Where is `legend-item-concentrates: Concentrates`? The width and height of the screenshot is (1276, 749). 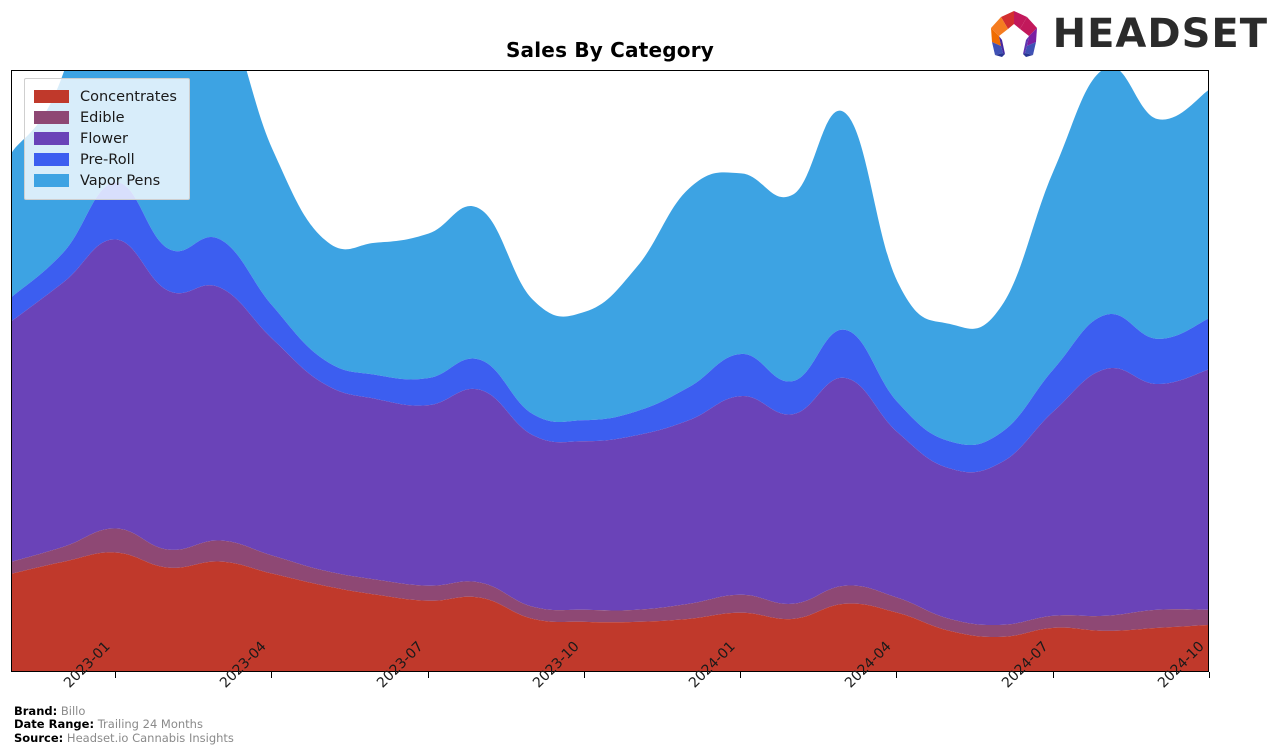
legend-item-concentrates: Concentrates is located at coordinates (105, 96).